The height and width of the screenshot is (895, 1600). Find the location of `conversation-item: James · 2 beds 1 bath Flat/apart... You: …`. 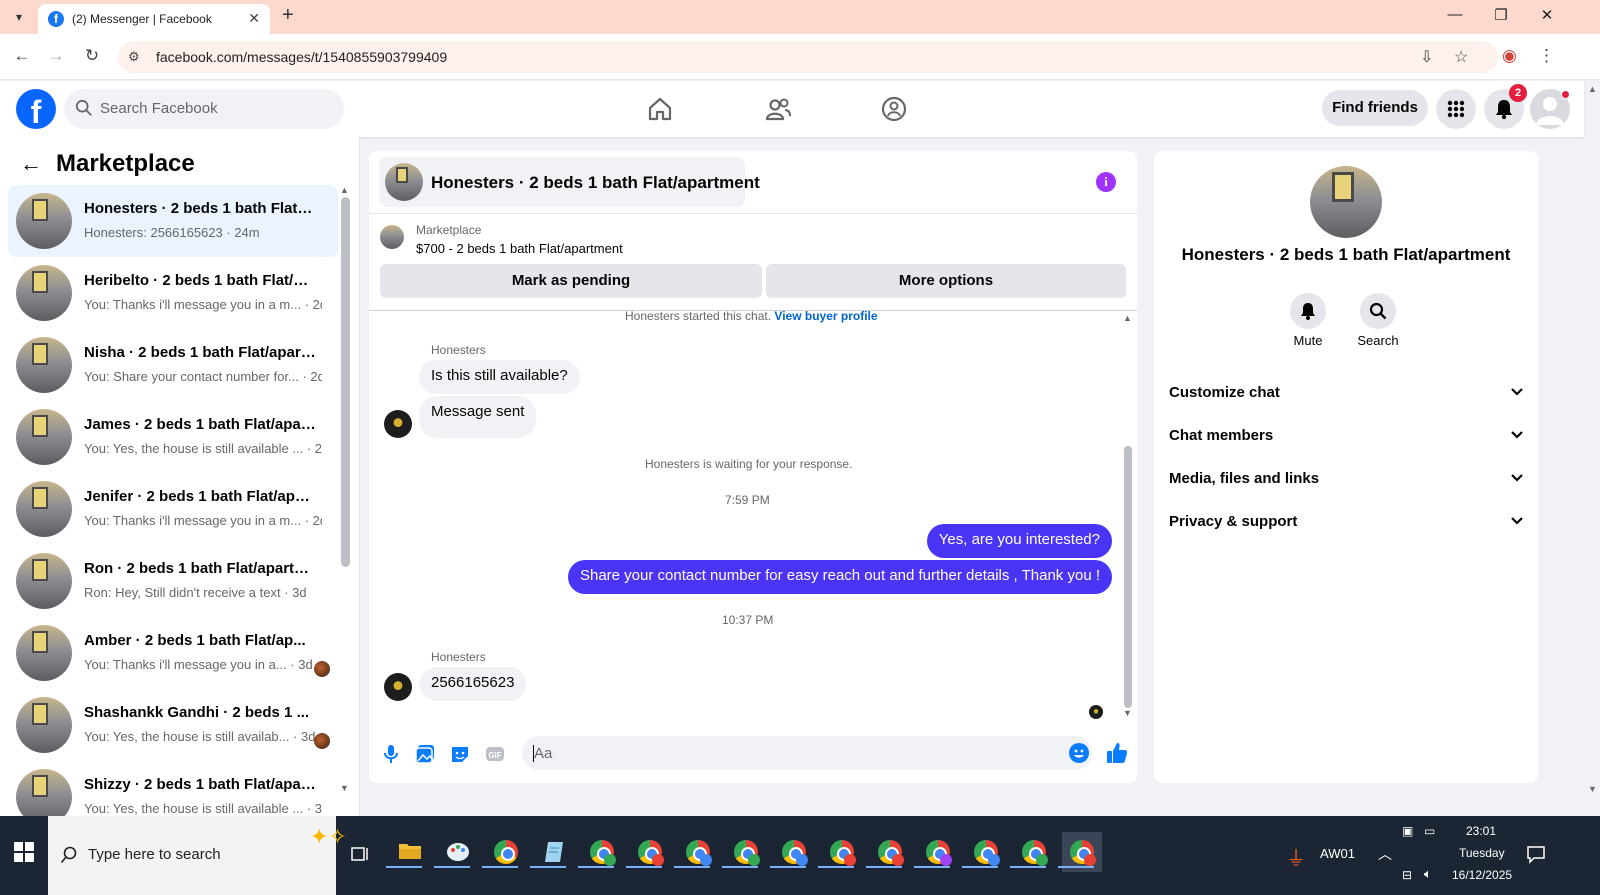

conversation-item: James · 2 beds 1 bath Flat/apart... You: … is located at coordinates (173, 437).